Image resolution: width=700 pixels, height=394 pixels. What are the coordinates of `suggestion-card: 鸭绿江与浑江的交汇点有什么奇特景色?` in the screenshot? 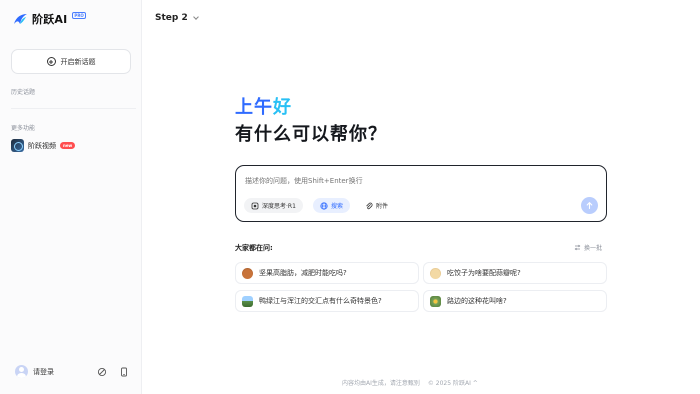 It's located at (327, 301).